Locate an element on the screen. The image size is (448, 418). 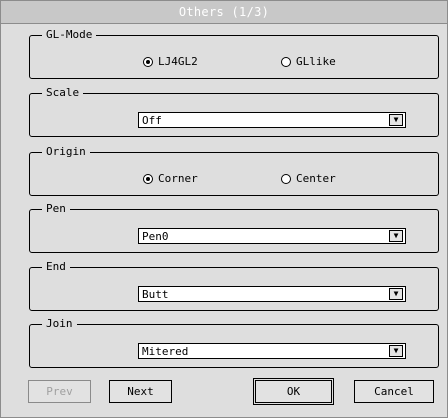
scale-label: Scale is located at coordinates (63, 92).